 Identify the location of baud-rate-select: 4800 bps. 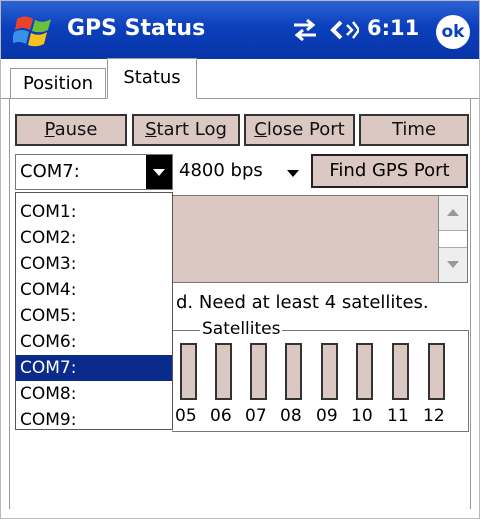
(241, 172).